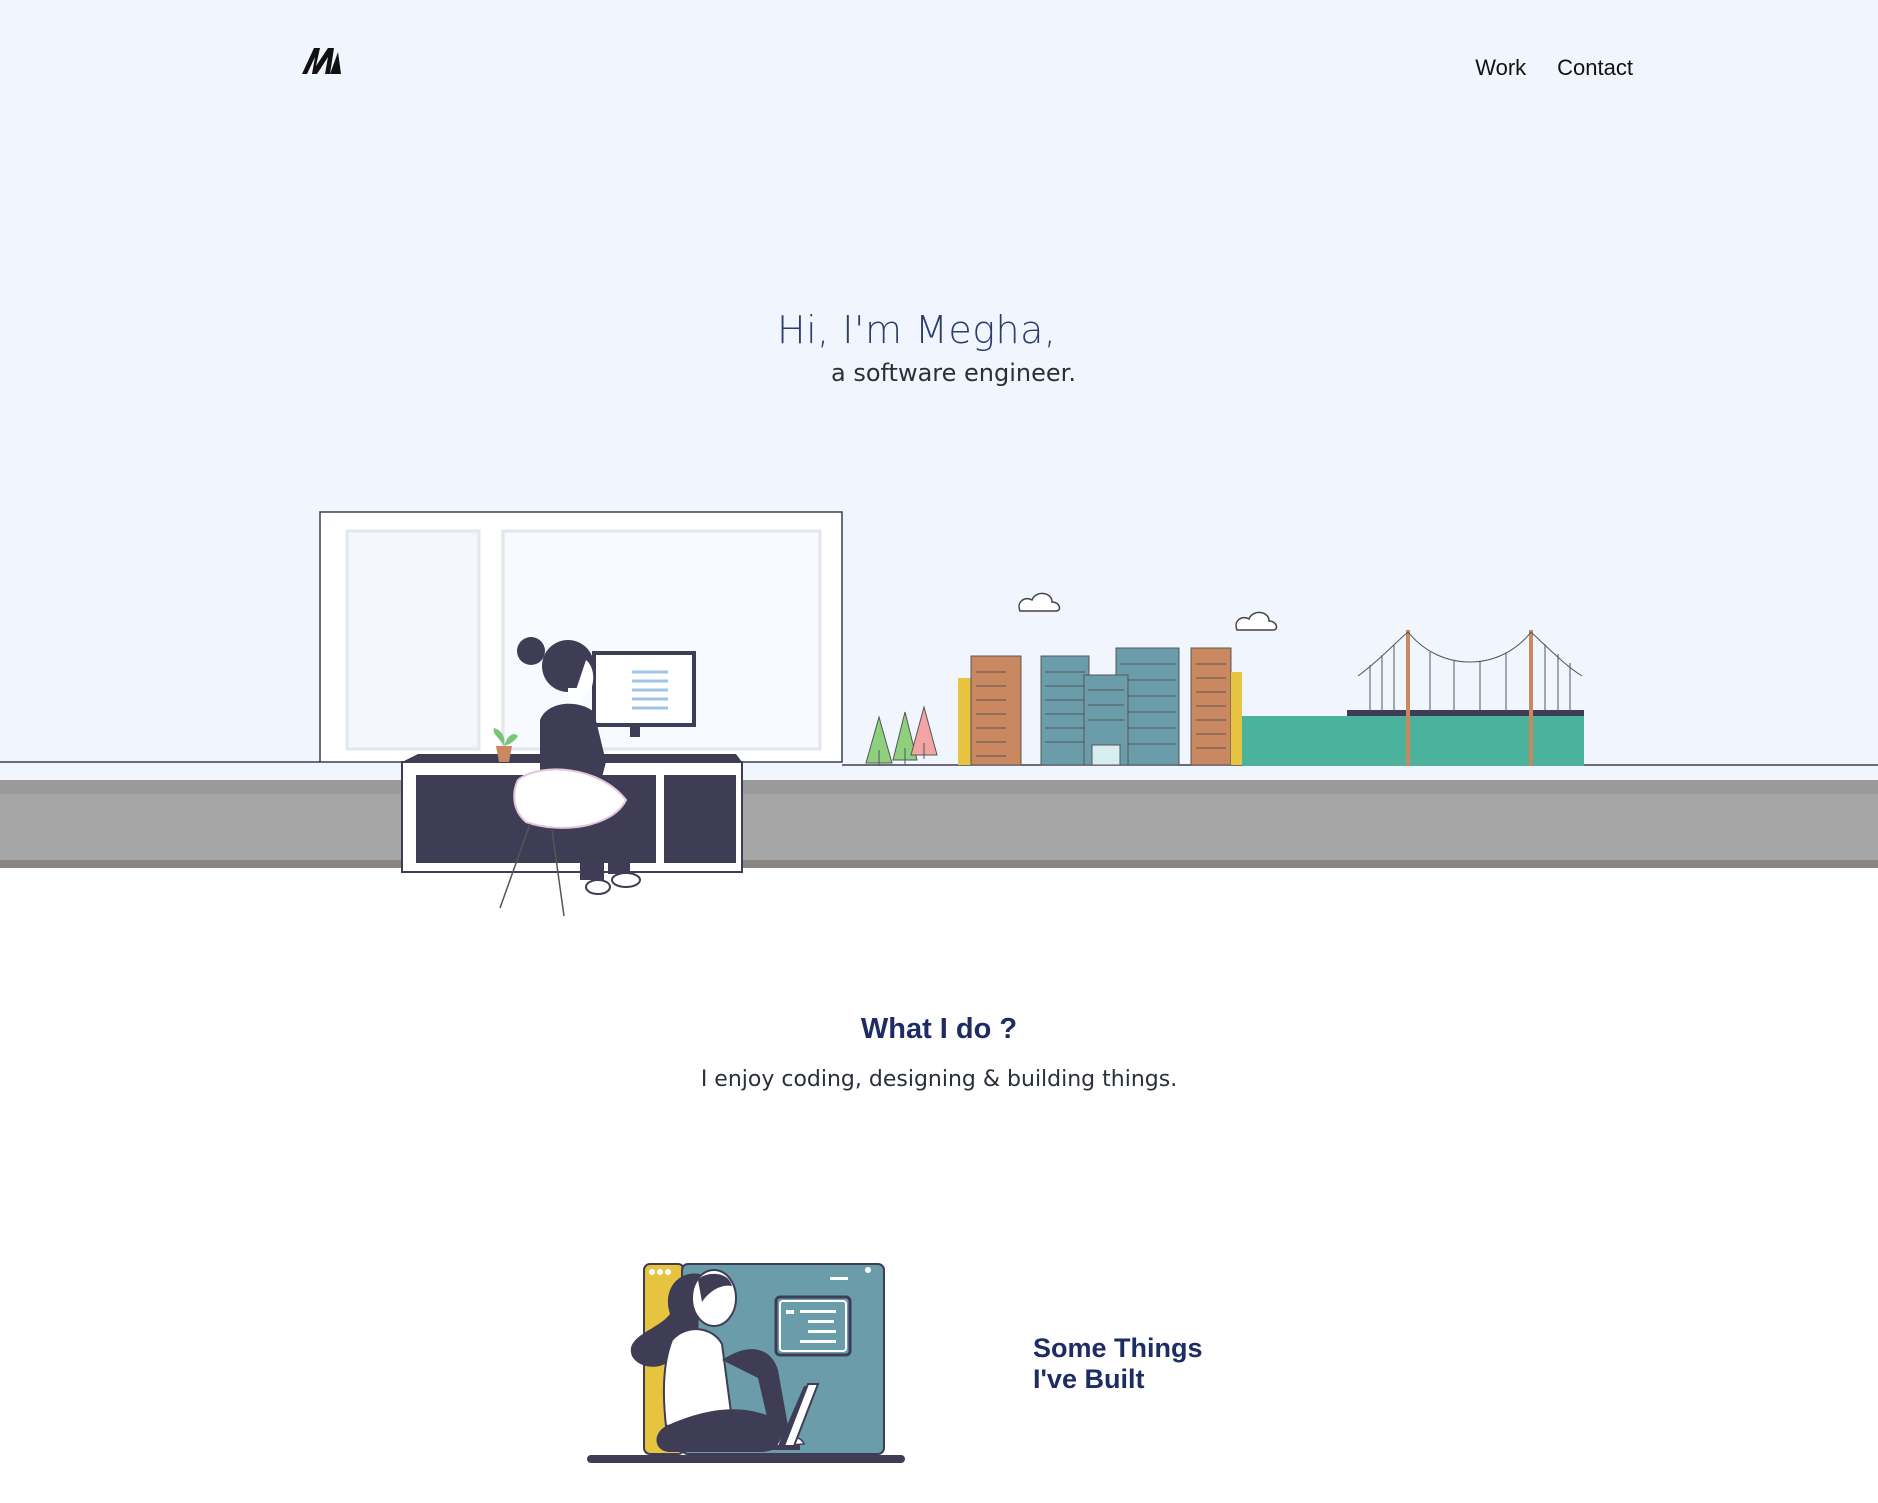 The height and width of the screenshot is (1503, 1878). Describe the element at coordinates (746, 1363) in the screenshot. I see `projects-illustration` at that location.